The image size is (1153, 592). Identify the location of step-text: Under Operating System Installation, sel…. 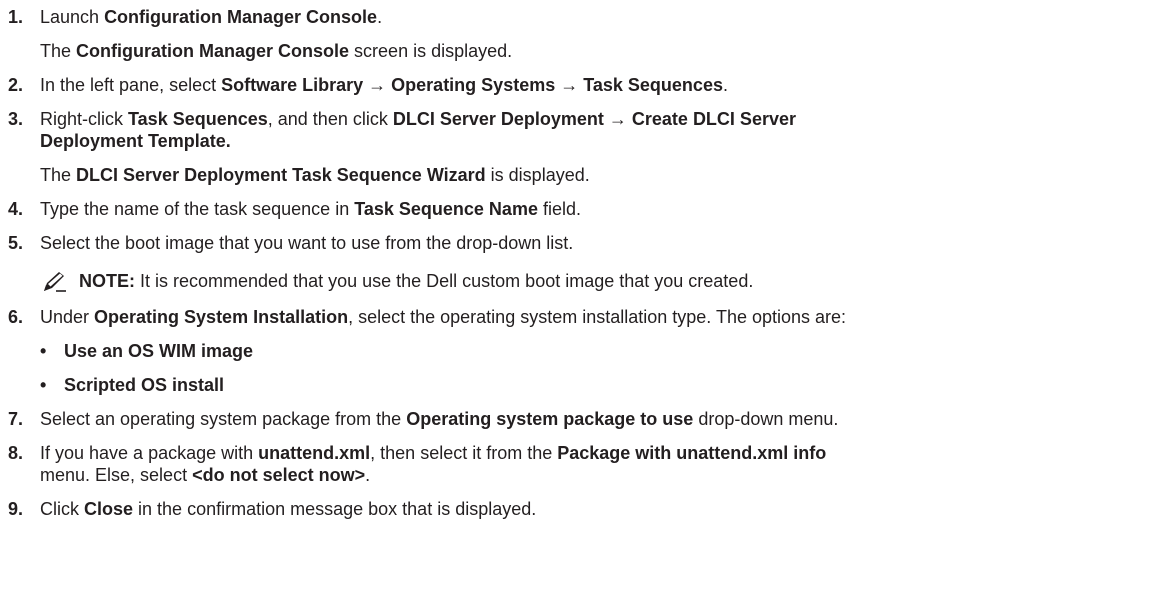
(443, 317).